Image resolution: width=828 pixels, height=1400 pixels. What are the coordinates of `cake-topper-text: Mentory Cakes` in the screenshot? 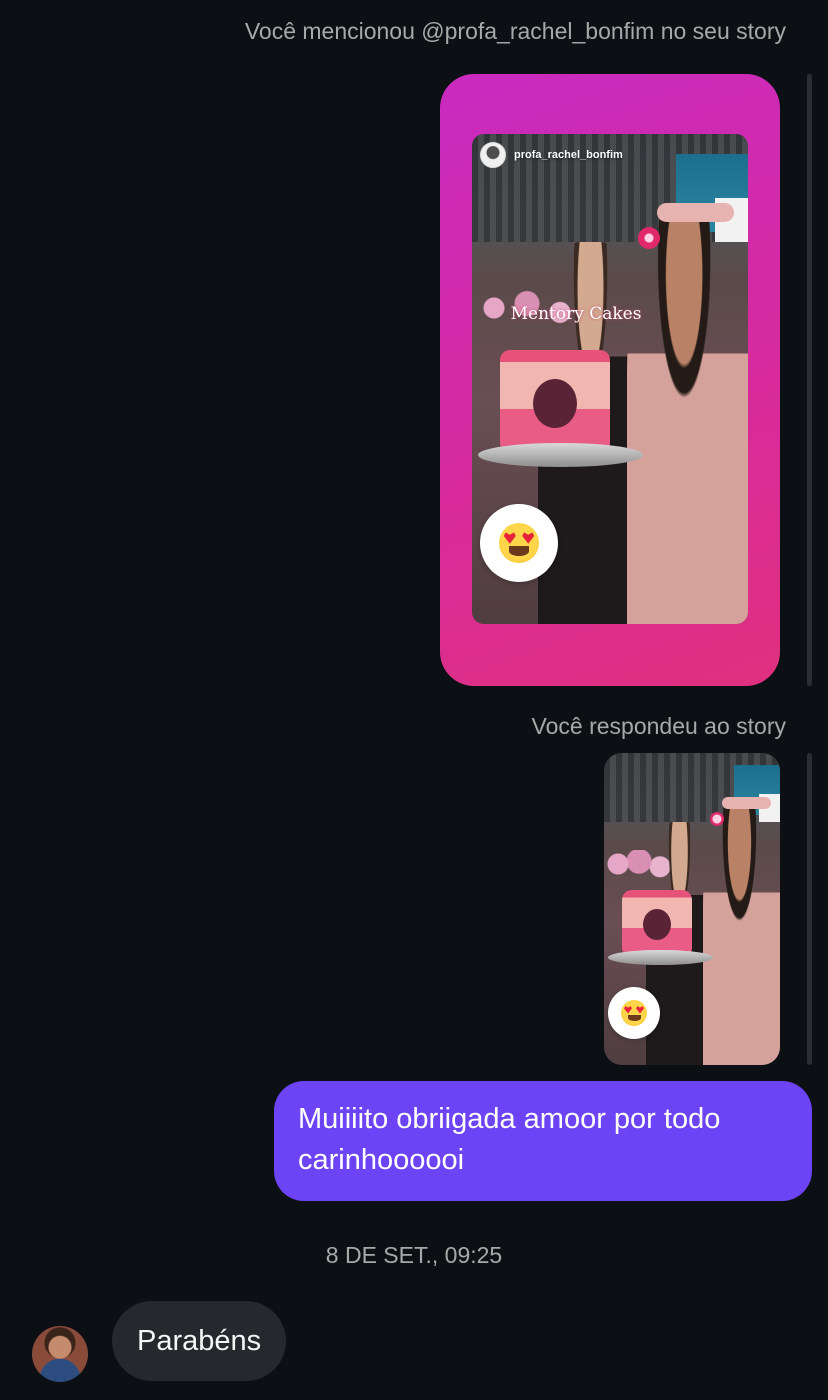 It's located at (576, 313).